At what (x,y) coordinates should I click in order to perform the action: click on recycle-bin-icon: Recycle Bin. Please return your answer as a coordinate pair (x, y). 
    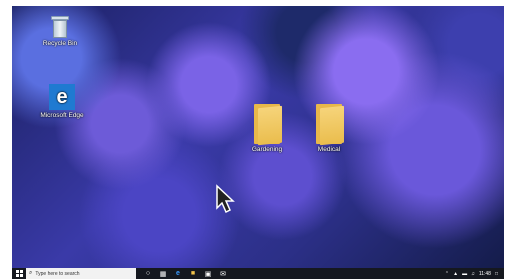
    Looking at the image, I should click on (60, 32).